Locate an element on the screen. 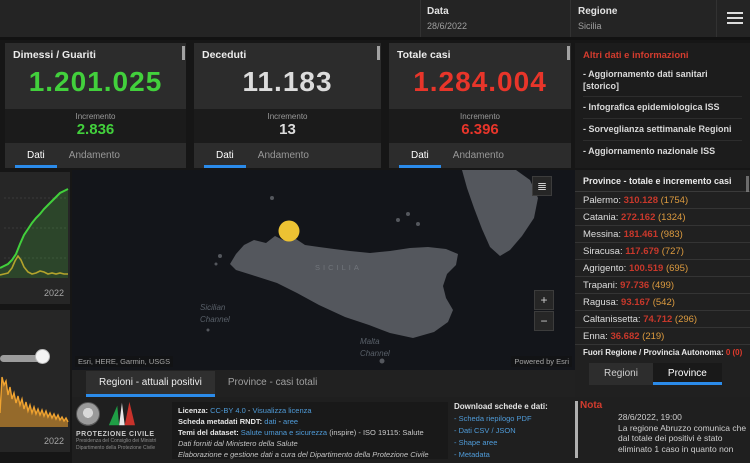  card-value: 1.284.004 is located at coordinates (480, 81).